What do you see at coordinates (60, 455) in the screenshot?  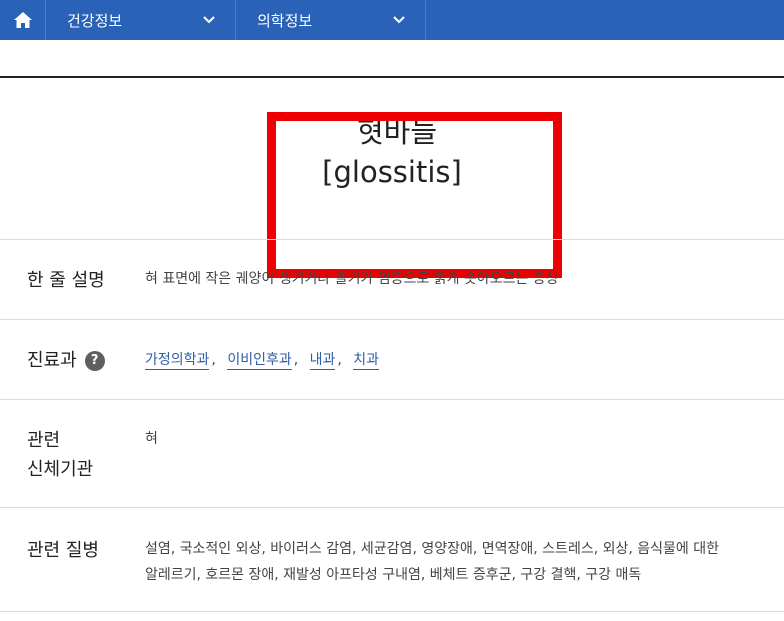 I see `organ-label: 관련 신체기관` at bounding box center [60, 455].